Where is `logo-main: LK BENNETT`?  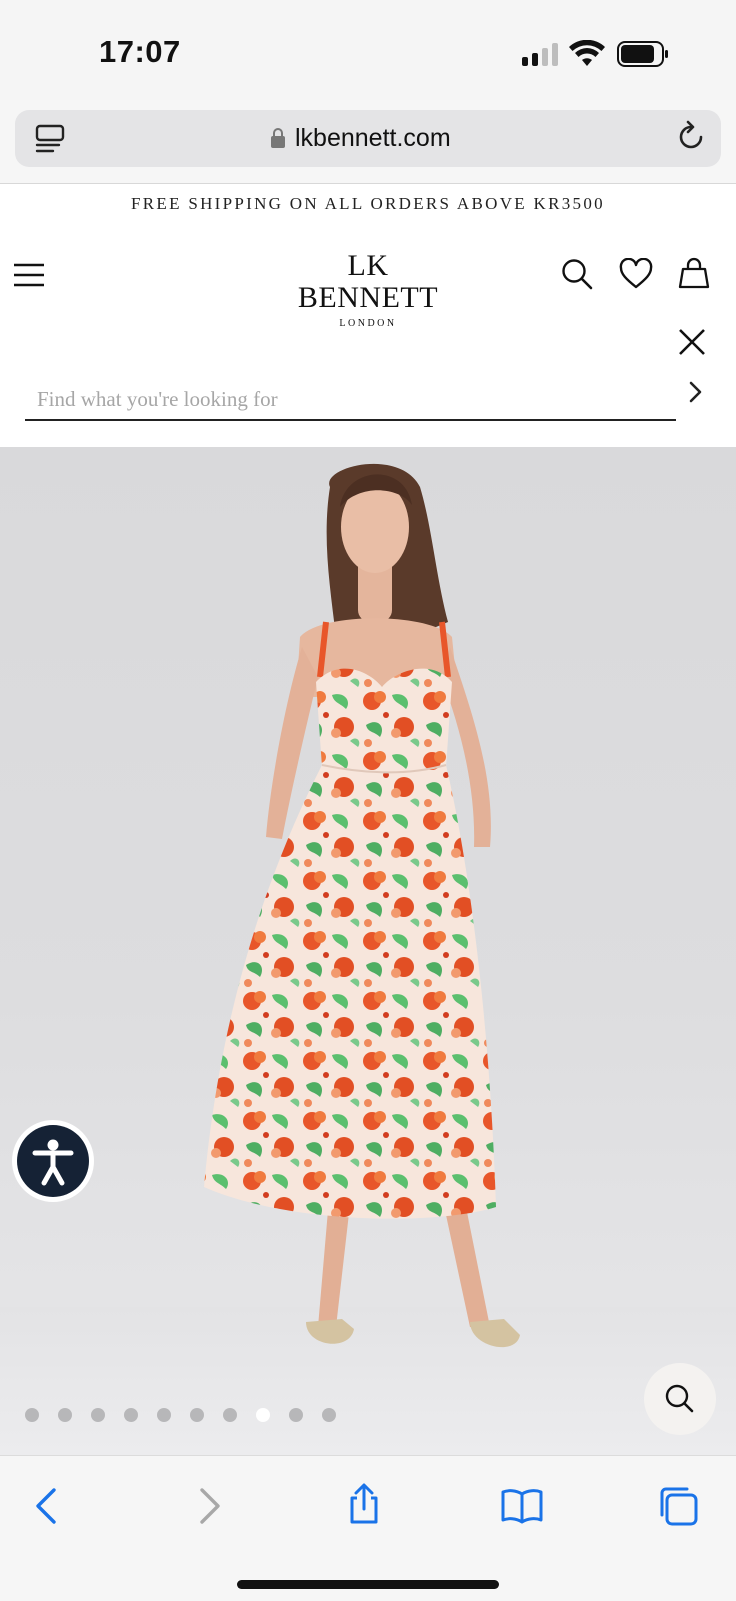
logo-main: LK BENNETT is located at coordinates (368, 281).